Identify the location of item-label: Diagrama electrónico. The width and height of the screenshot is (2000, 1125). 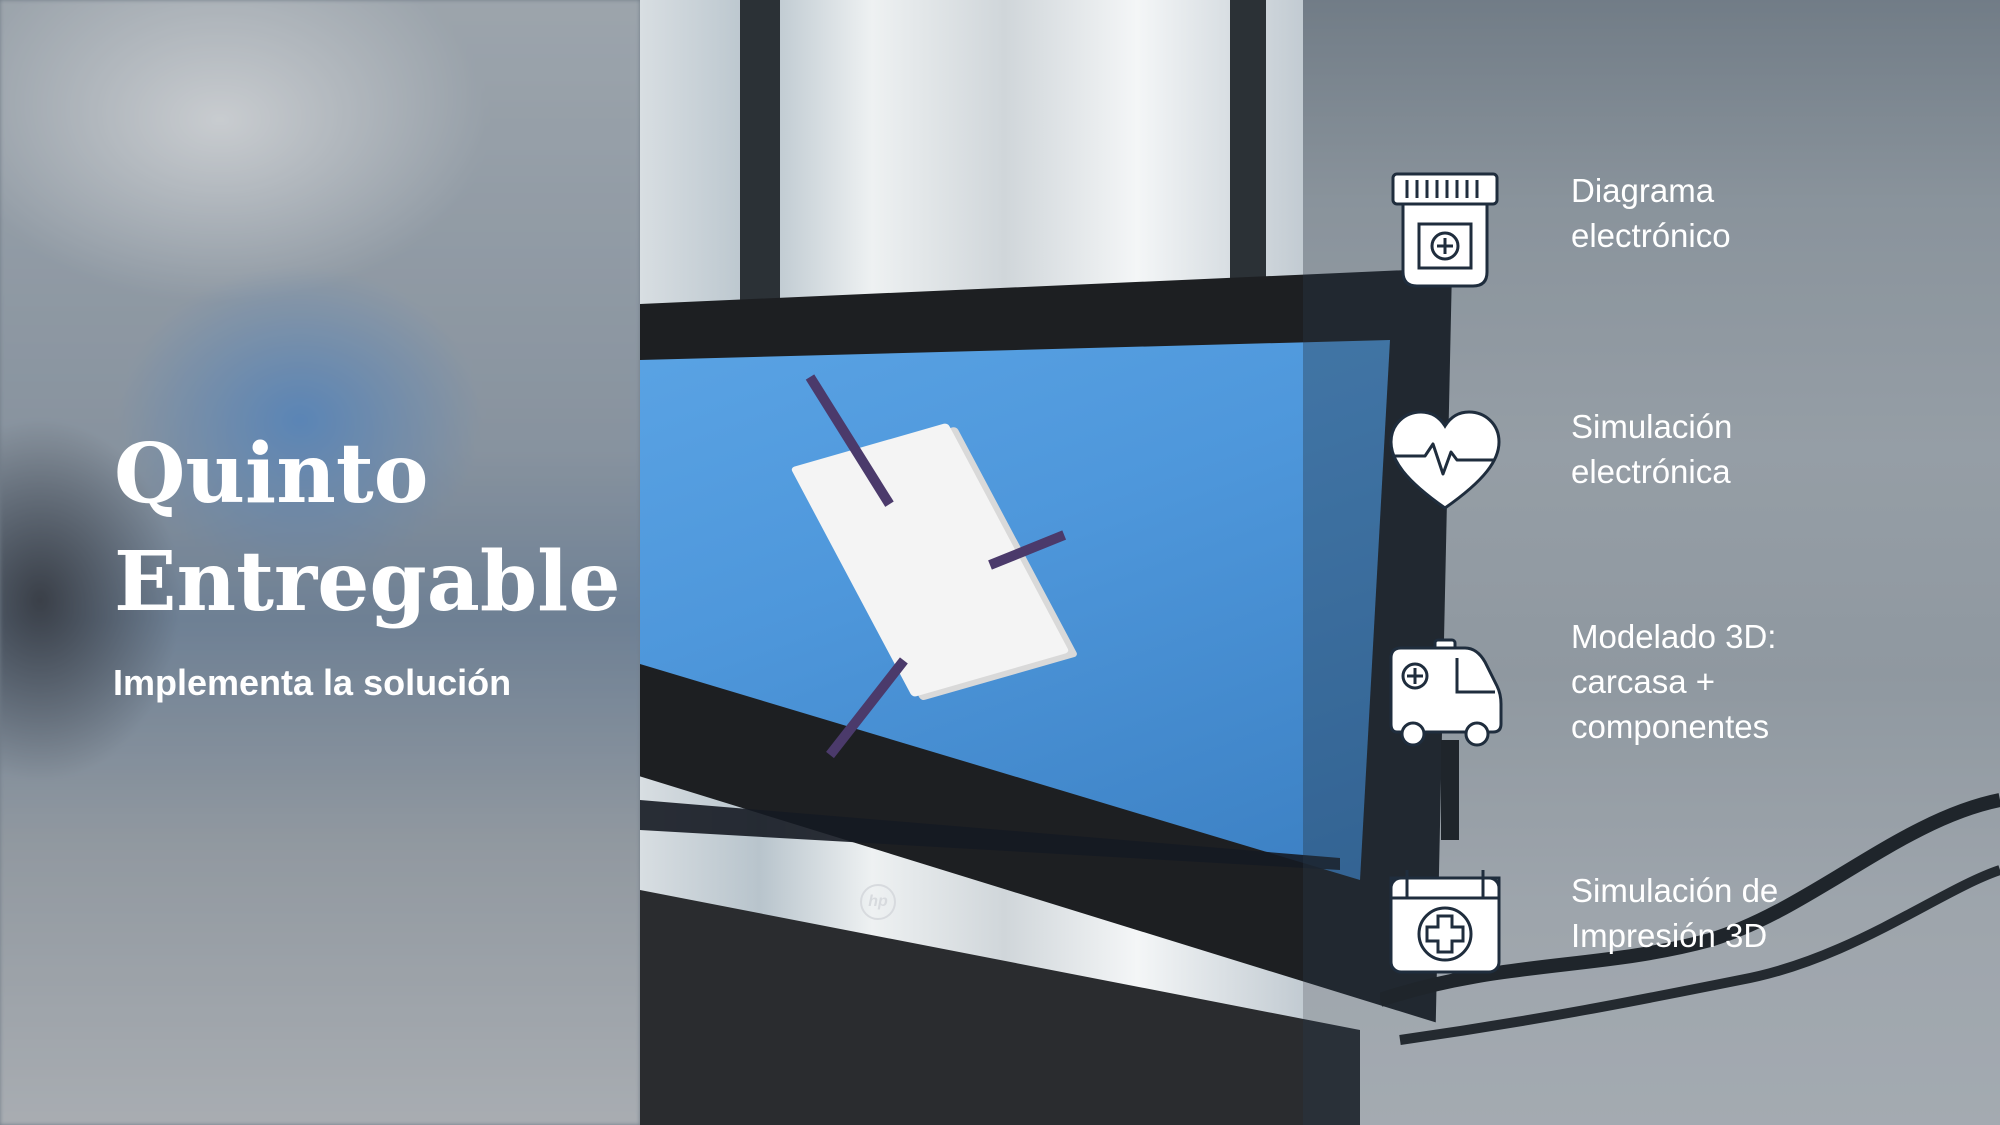
(1651, 213).